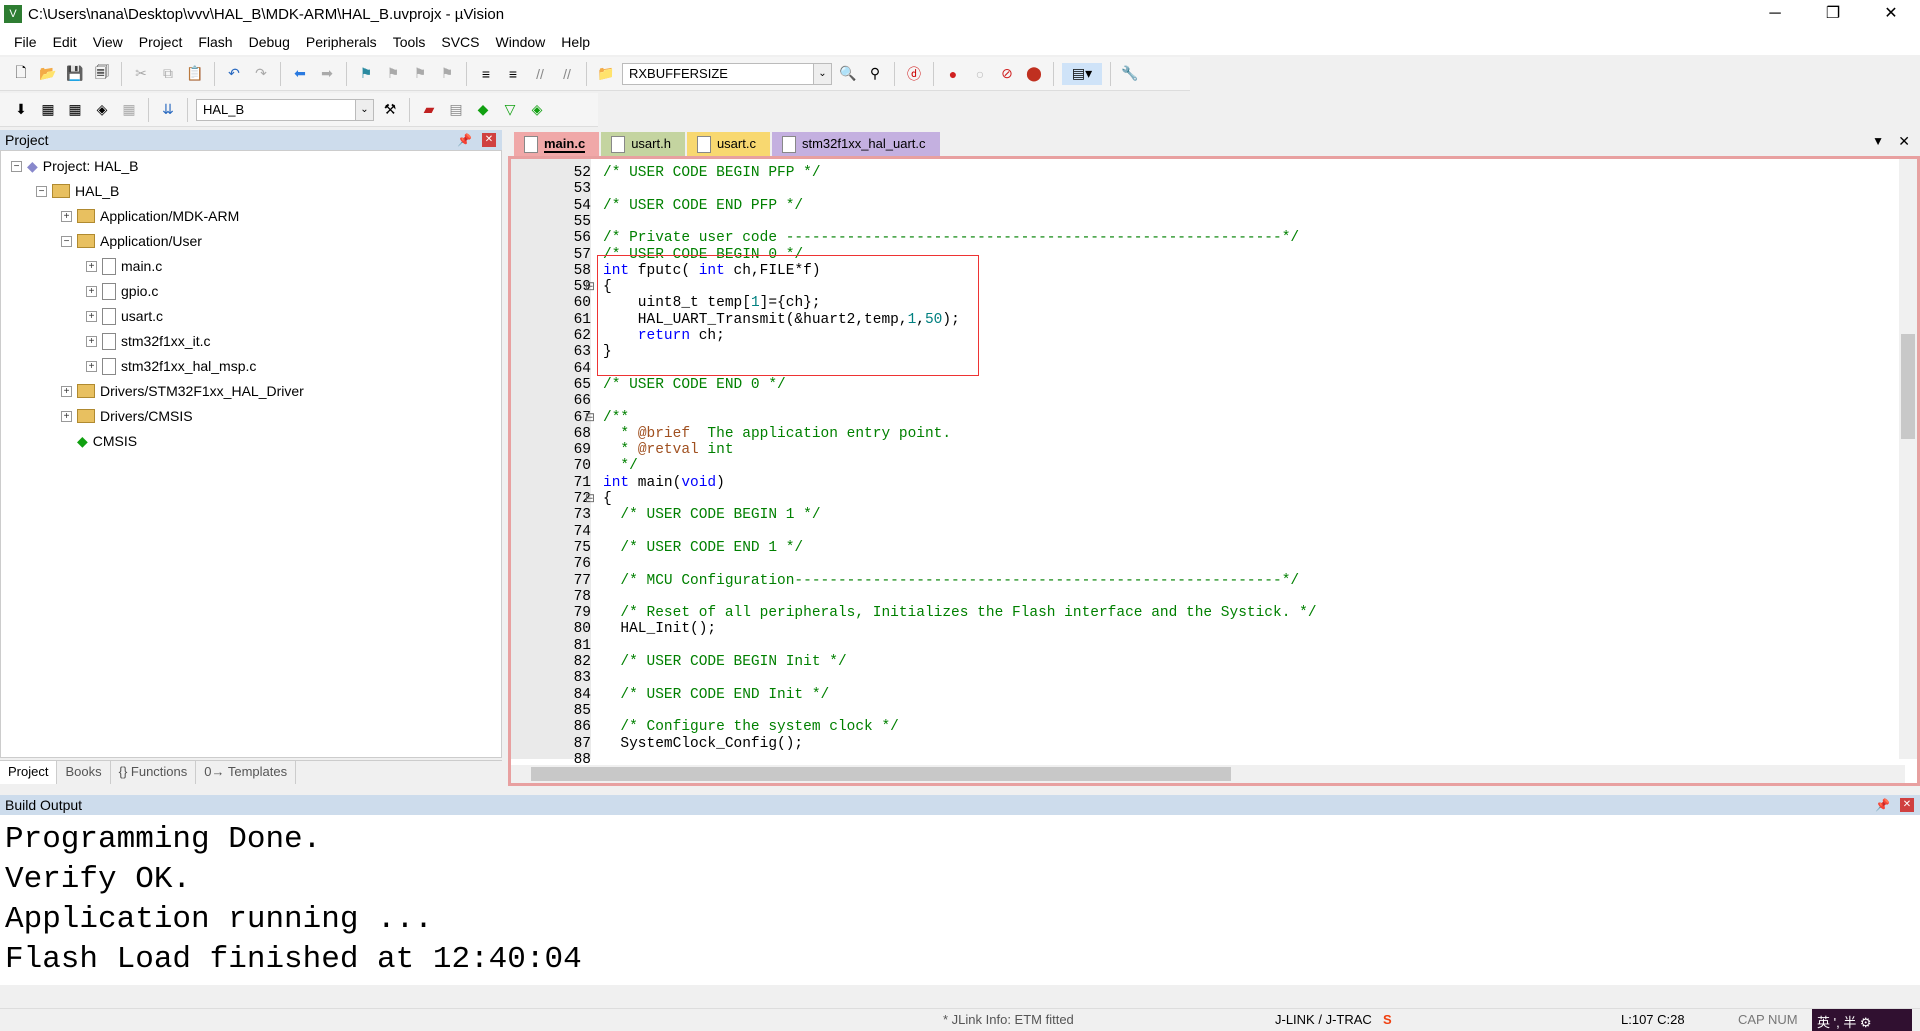 Image resolution: width=1920 pixels, height=1031 pixels. Describe the element at coordinates (429, 110) in the screenshot. I see `manage-project-items-icon: ▰` at that location.